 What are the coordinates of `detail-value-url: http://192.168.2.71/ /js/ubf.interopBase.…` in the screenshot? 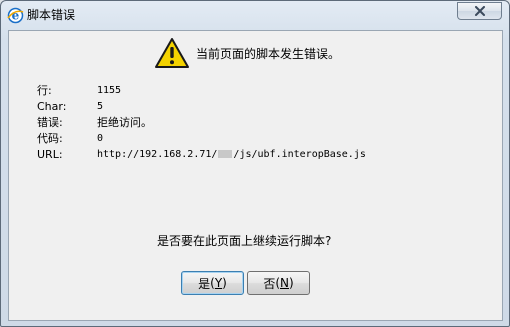 It's located at (231, 155).